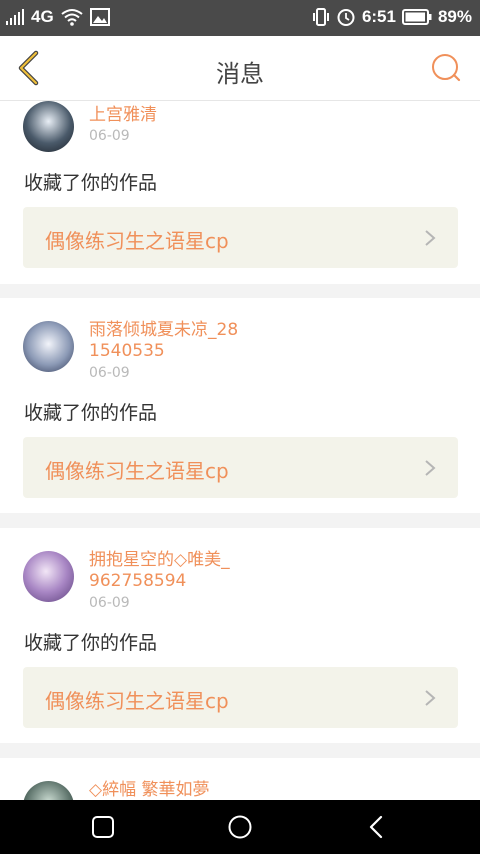 Image resolution: width=480 pixels, height=854 pixels. What do you see at coordinates (42, 16) in the screenshot?
I see `network-label: 4G` at bounding box center [42, 16].